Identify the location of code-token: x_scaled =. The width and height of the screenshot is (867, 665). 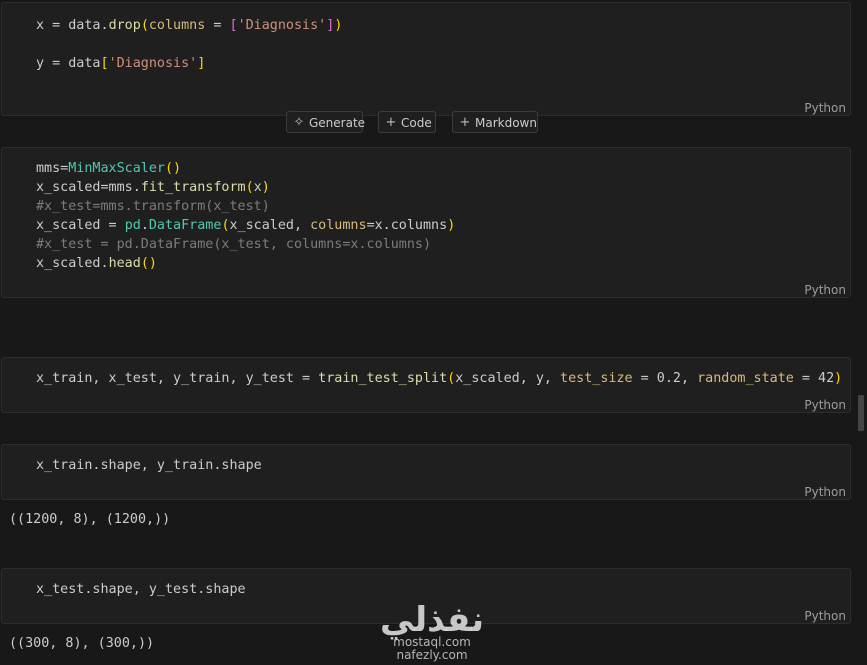
(80, 225).